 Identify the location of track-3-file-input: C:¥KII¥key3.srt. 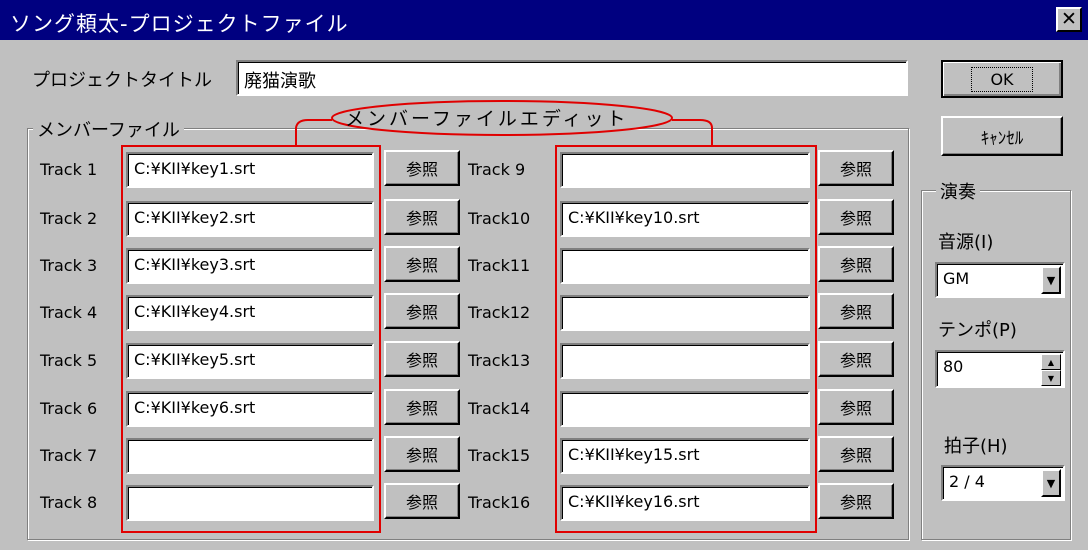
(250, 266).